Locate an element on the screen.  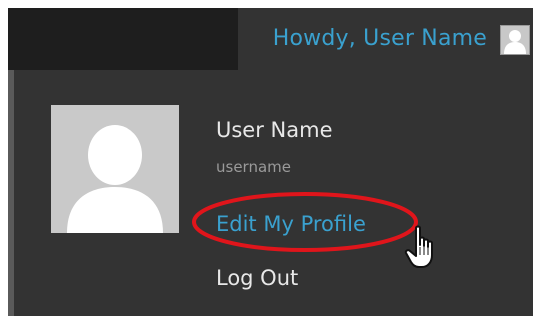
display-name: User Name is located at coordinates (274, 130).